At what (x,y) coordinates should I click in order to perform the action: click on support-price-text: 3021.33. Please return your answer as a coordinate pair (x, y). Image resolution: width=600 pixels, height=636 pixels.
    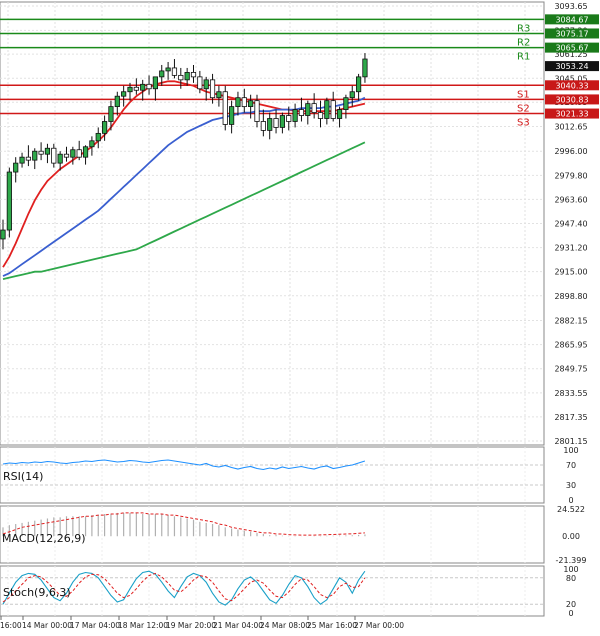
    Looking at the image, I should click on (571, 114).